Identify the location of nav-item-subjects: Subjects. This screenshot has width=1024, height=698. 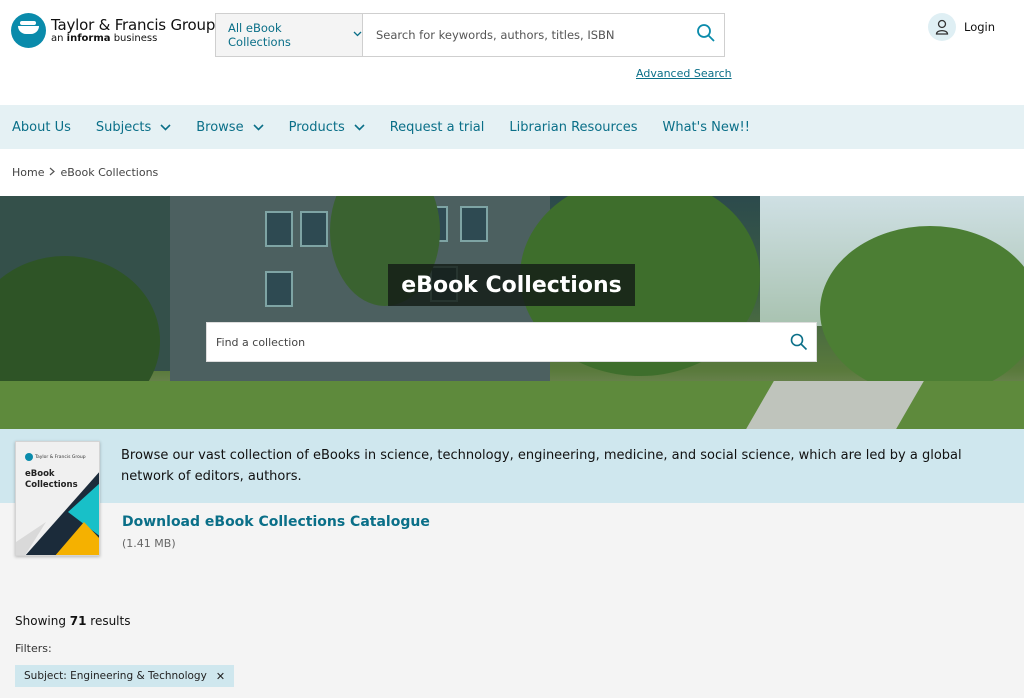
(133, 127).